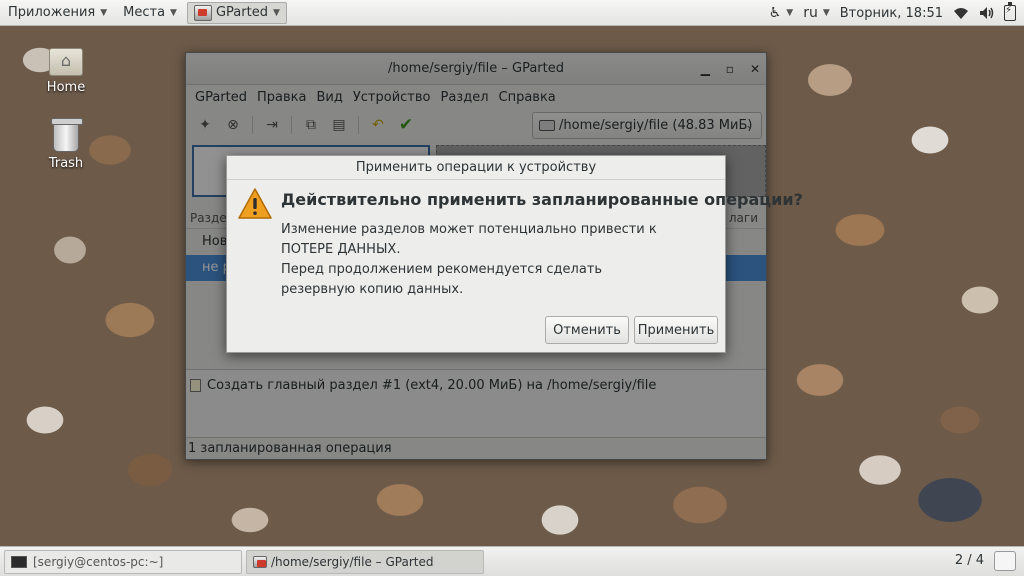 The image size is (1024, 576). Describe the element at coordinates (352, 562) in the screenshot. I see `task-gparted-label: /home/sergiy/file – GParted` at that location.